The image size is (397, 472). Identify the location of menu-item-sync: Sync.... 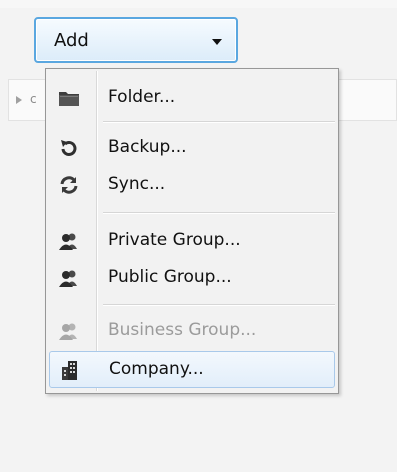
(192, 185).